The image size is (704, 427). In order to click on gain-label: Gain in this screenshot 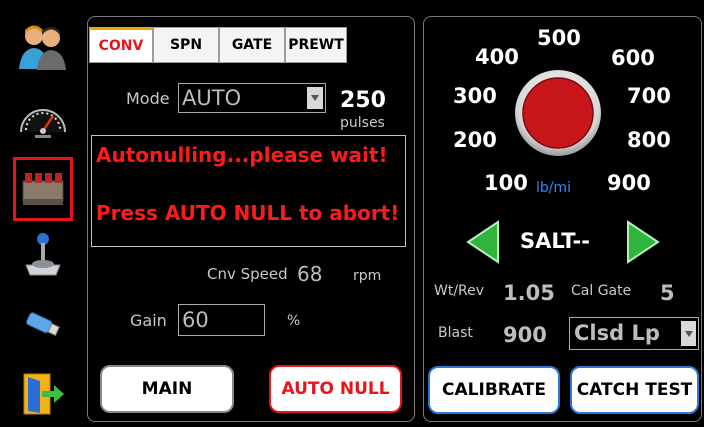, I will do `click(148, 320)`.